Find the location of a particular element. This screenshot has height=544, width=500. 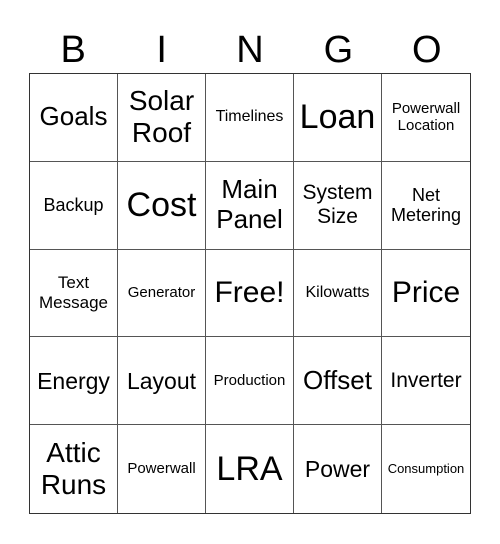

bingo-header: B I N G O is located at coordinates (250, 50).